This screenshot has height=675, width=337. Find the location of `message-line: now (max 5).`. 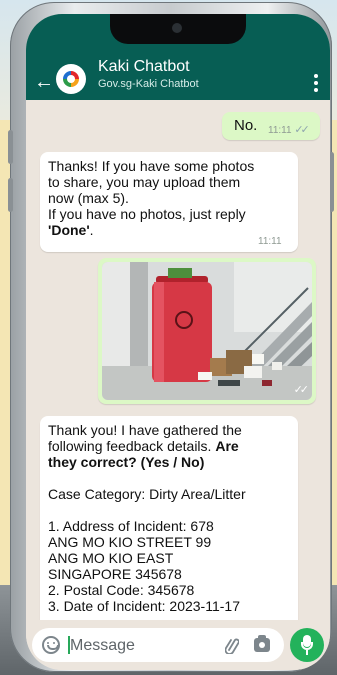

message-line: now (max 5). is located at coordinates (88, 198).